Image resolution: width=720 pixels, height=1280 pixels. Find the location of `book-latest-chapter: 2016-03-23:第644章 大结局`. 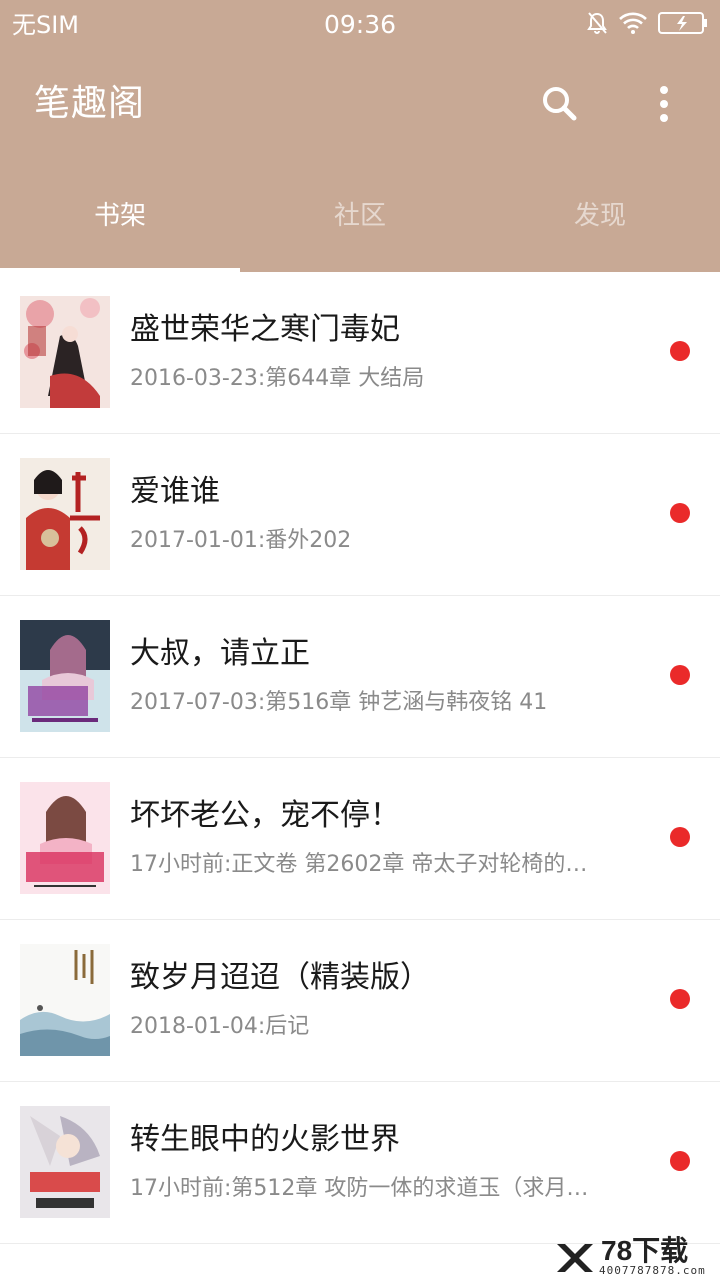

book-latest-chapter: 2016-03-23:第644章 大结局 is located at coordinates (277, 378).